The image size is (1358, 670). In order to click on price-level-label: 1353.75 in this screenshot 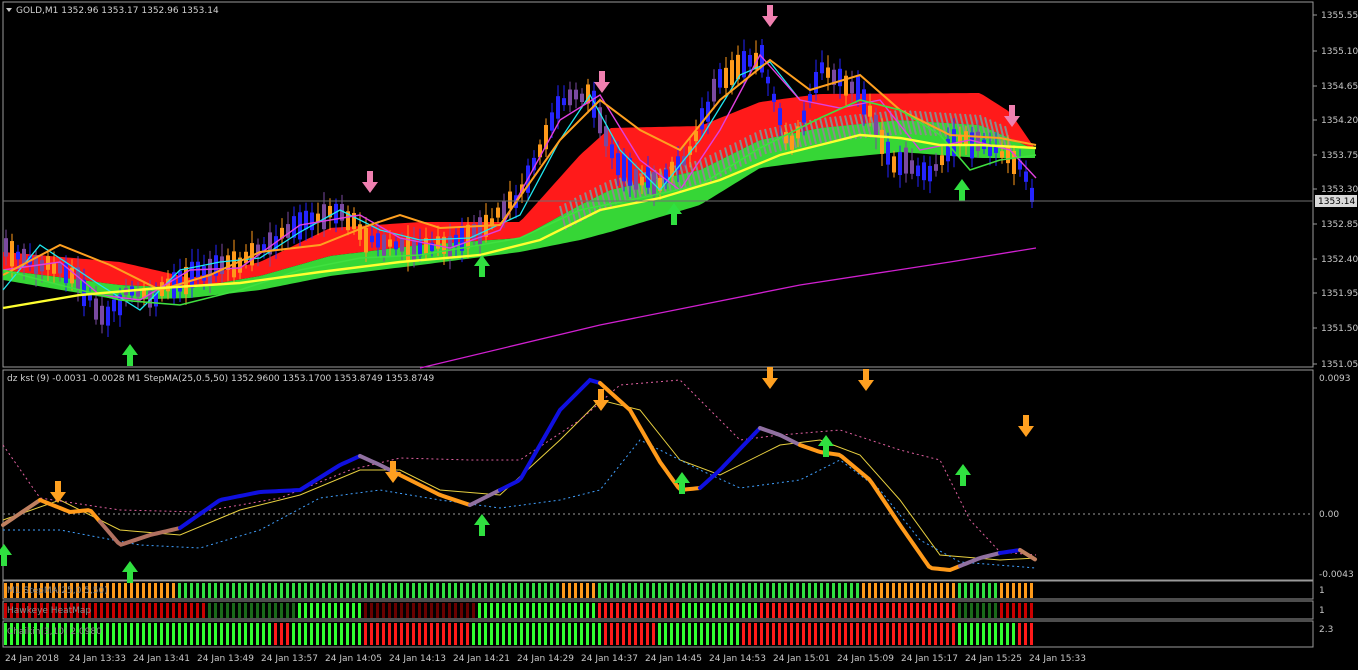, I will do `click(1339, 156)`.